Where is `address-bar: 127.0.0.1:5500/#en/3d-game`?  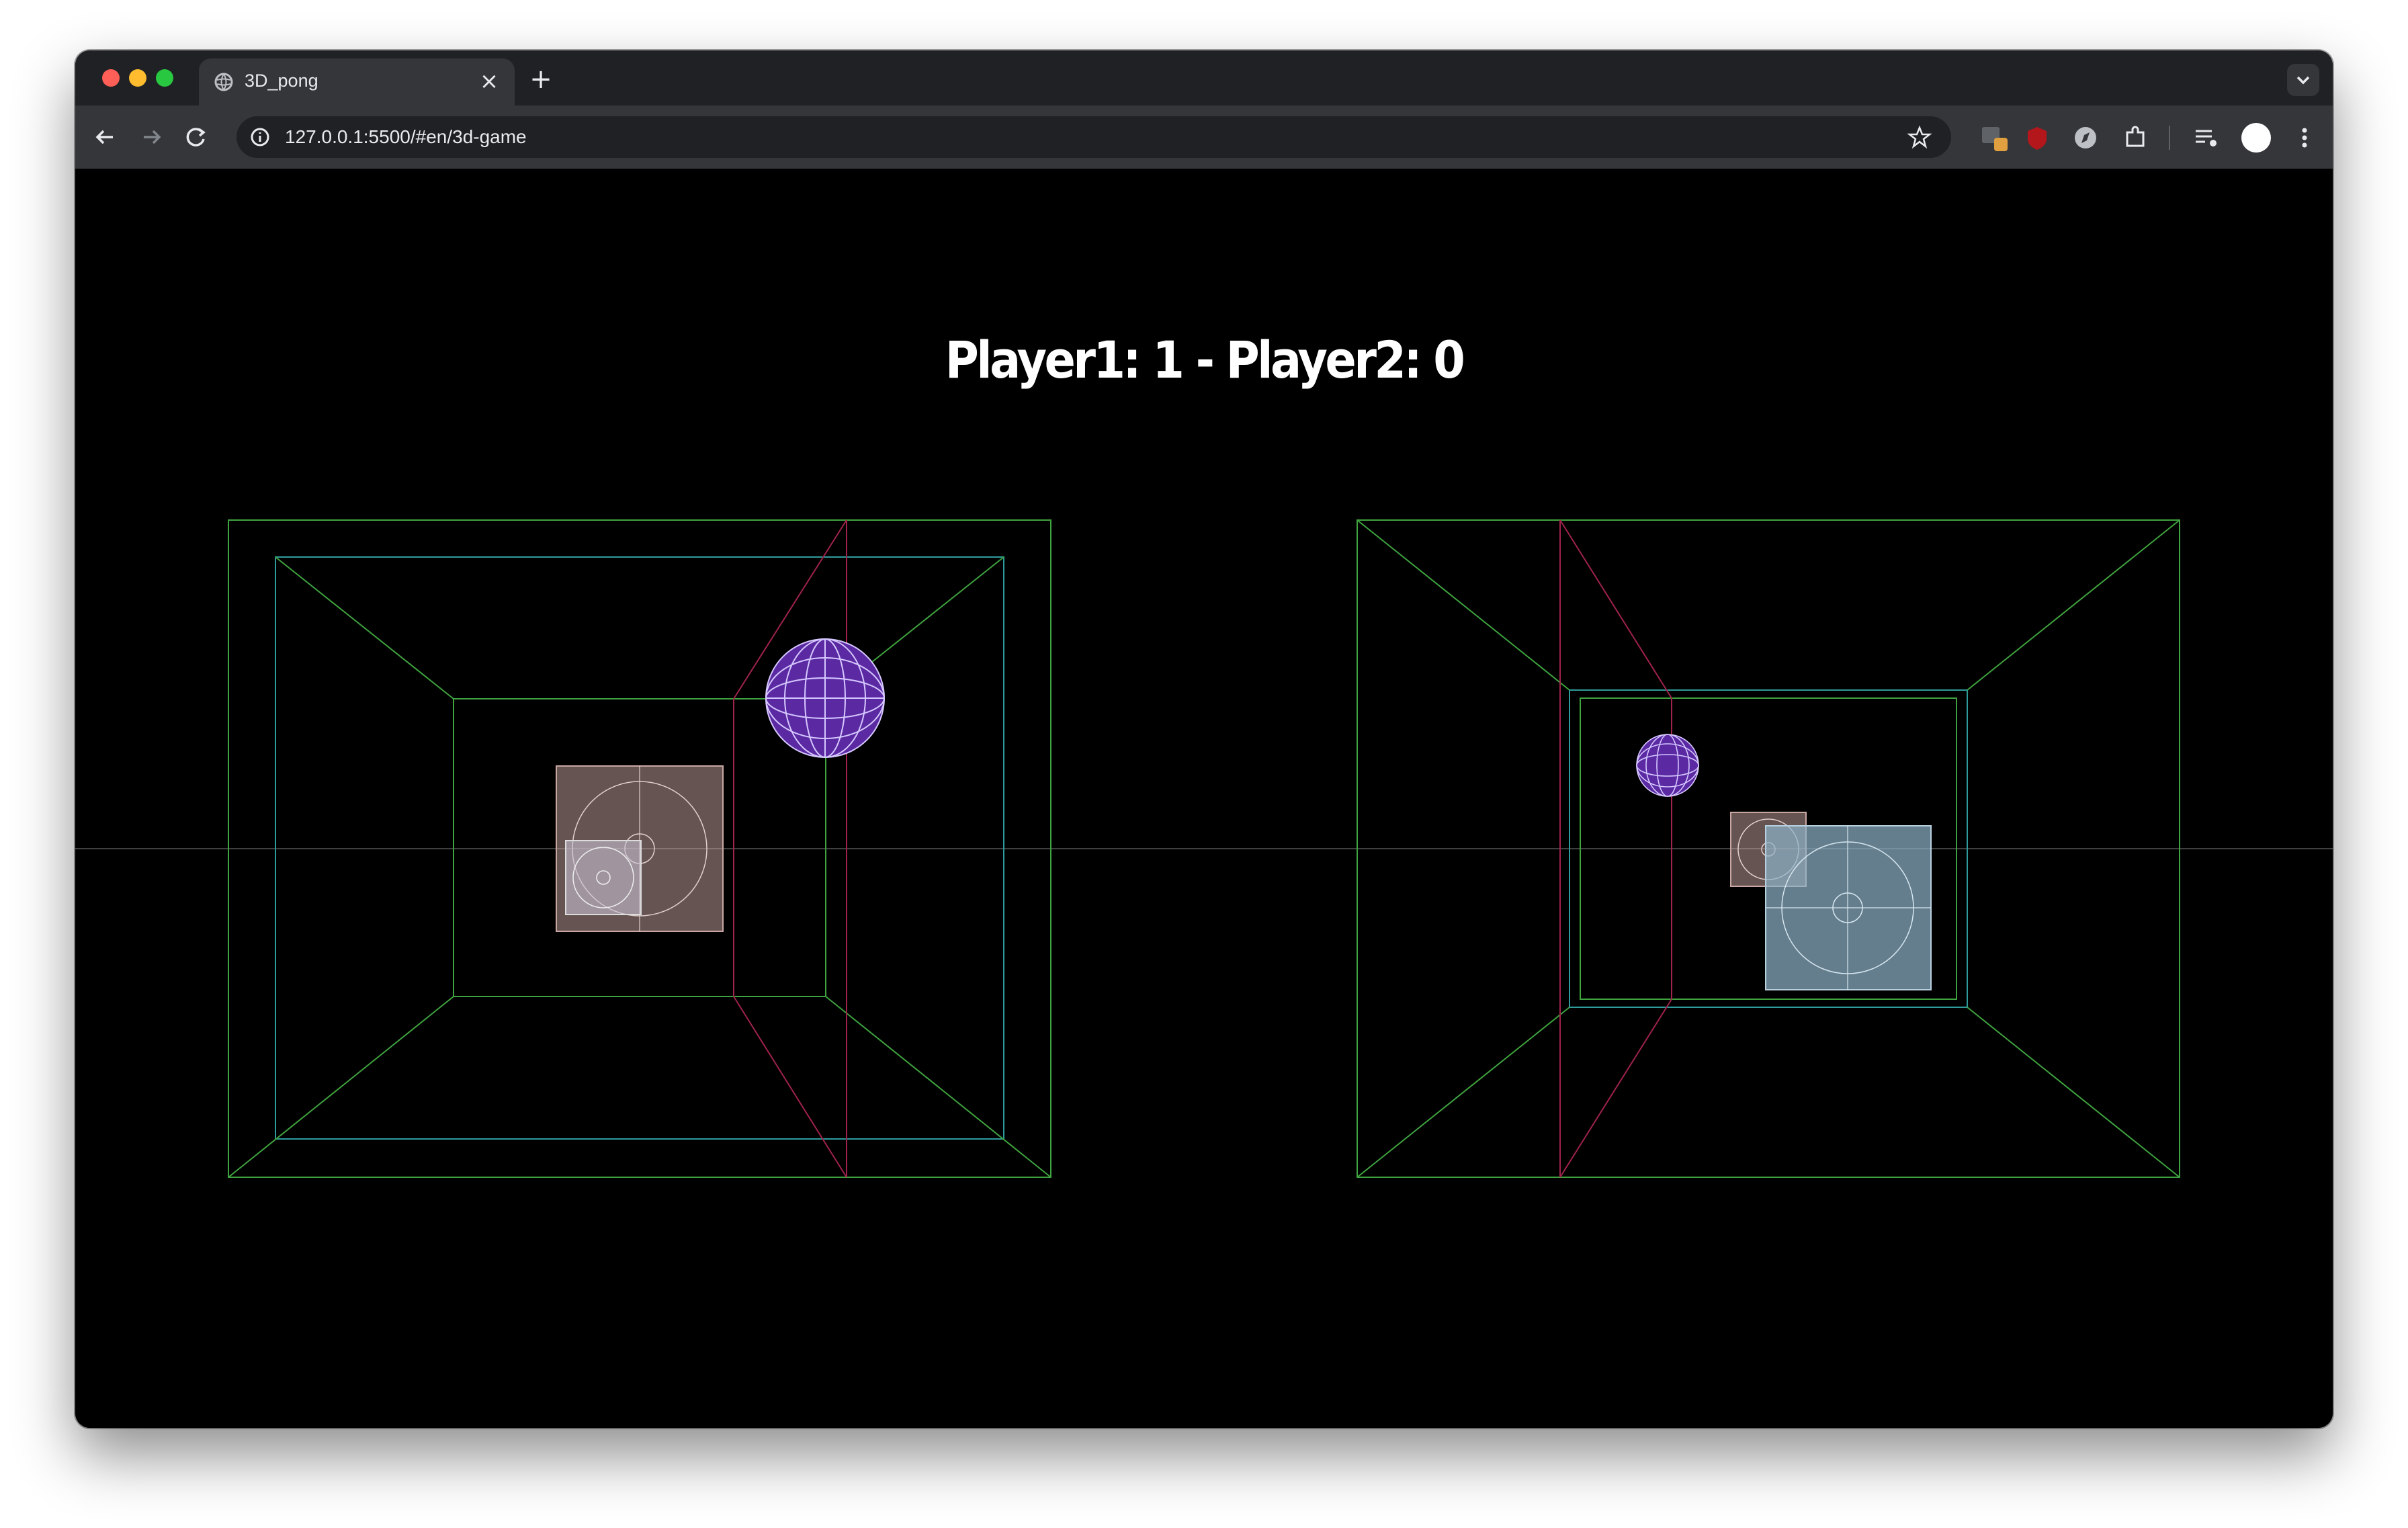
address-bar: 127.0.0.1:5500/#en/3d-game is located at coordinates (1093, 137).